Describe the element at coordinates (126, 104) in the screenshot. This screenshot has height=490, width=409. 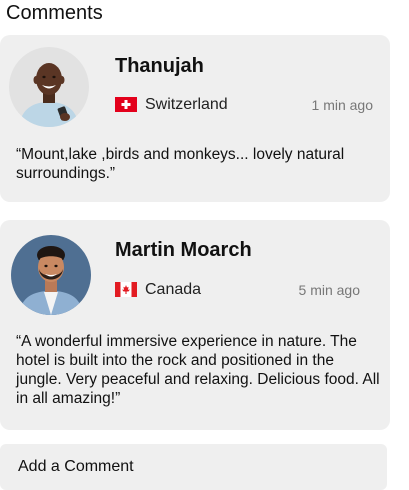
I see `switzerland-flag-icon` at that location.